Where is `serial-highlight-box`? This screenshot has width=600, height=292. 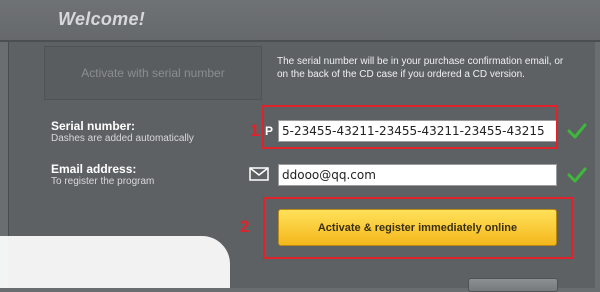 serial-highlight-box is located at coordinates (410, 127).